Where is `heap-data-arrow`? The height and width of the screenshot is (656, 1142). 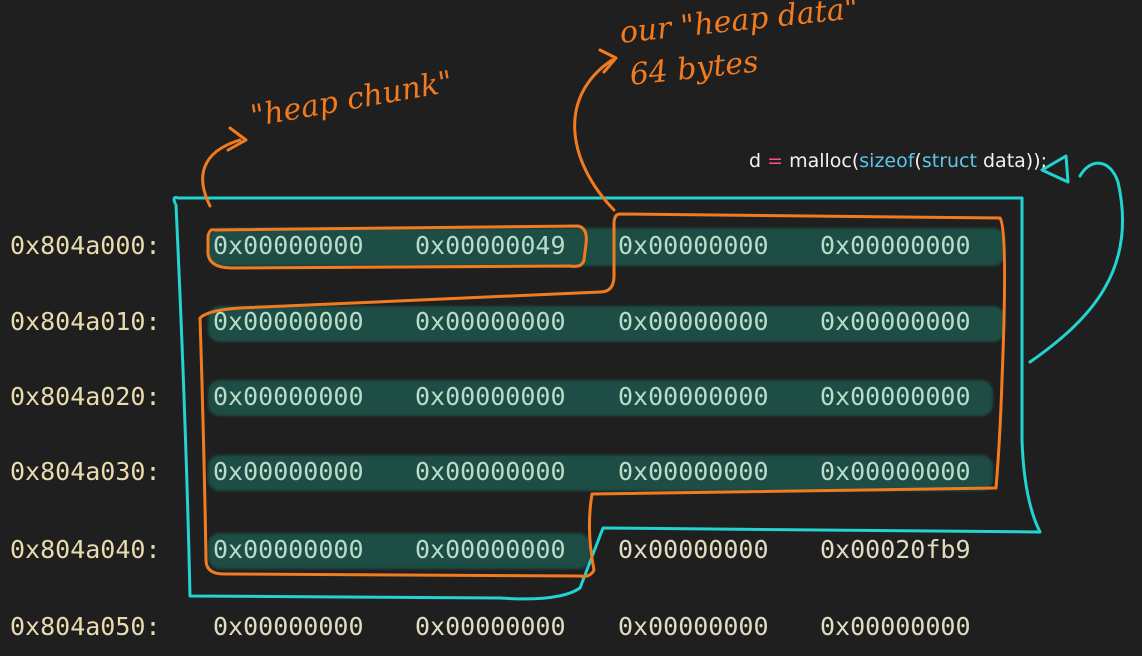
heap-data-arrow is located at coordinates (594, 135).